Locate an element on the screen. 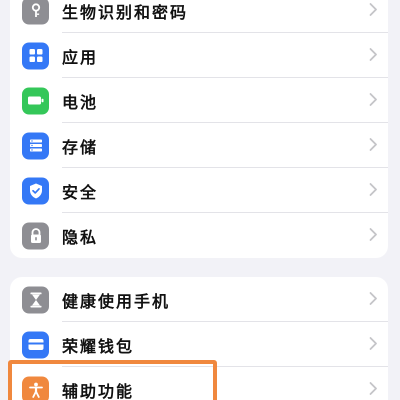  hourglass-icon is located at coordinates (35, 299).